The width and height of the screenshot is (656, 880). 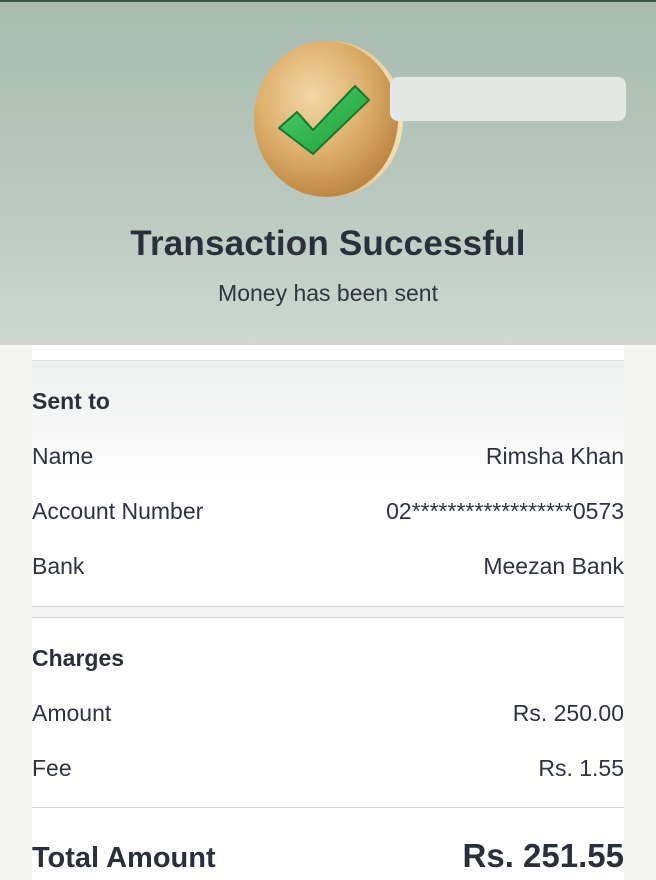 I want to click on fee-row: Fee Rs. 1.55, so click(x=328, y=768).